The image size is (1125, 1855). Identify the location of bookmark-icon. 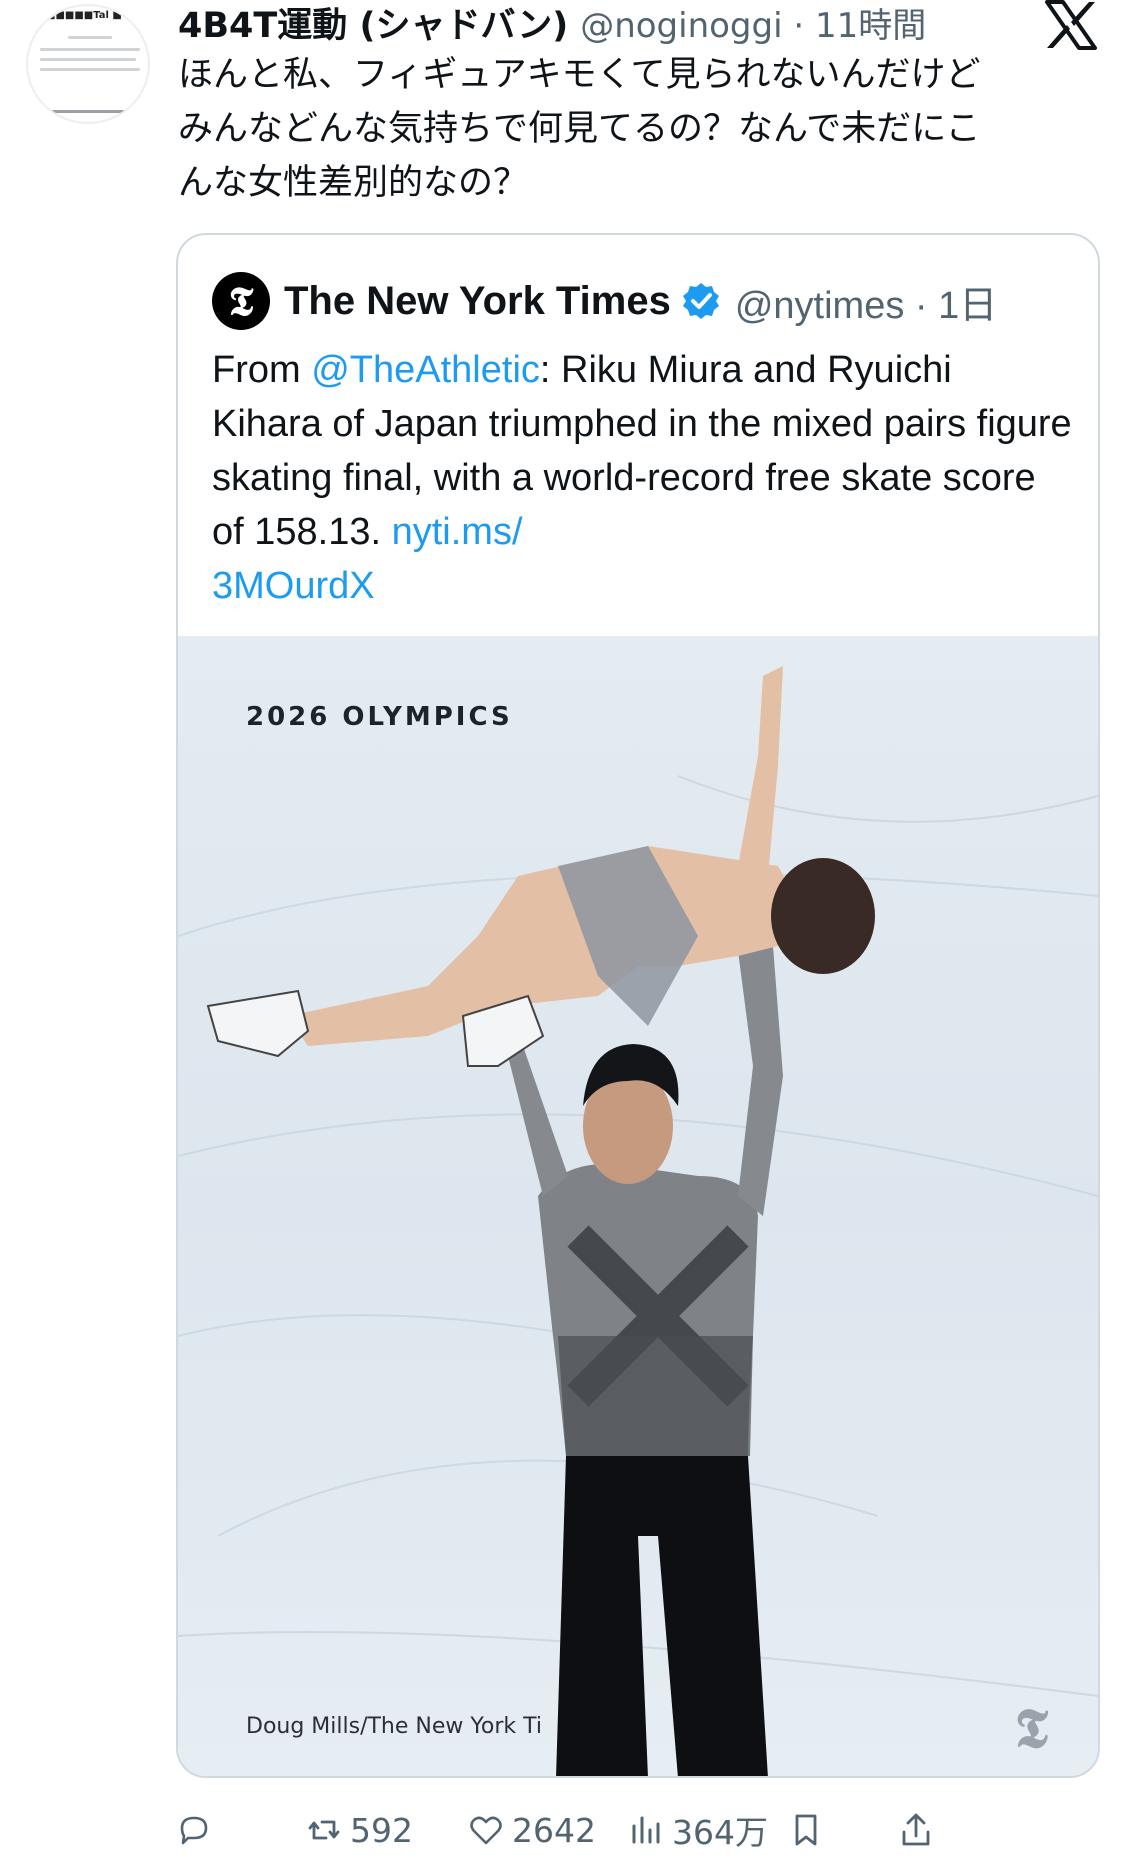
(806, 1830).